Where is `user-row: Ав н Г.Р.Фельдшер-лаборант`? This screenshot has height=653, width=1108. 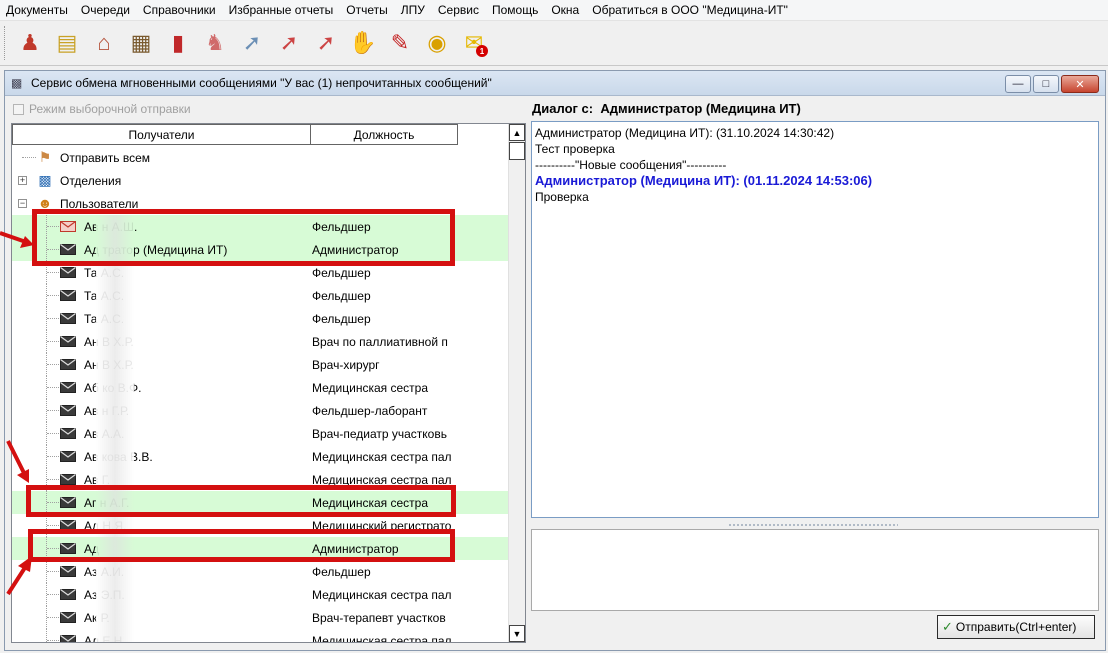
user-row: Ав н Г.Р.Фельдшер-лаборант is located at coordinates (260, 410).